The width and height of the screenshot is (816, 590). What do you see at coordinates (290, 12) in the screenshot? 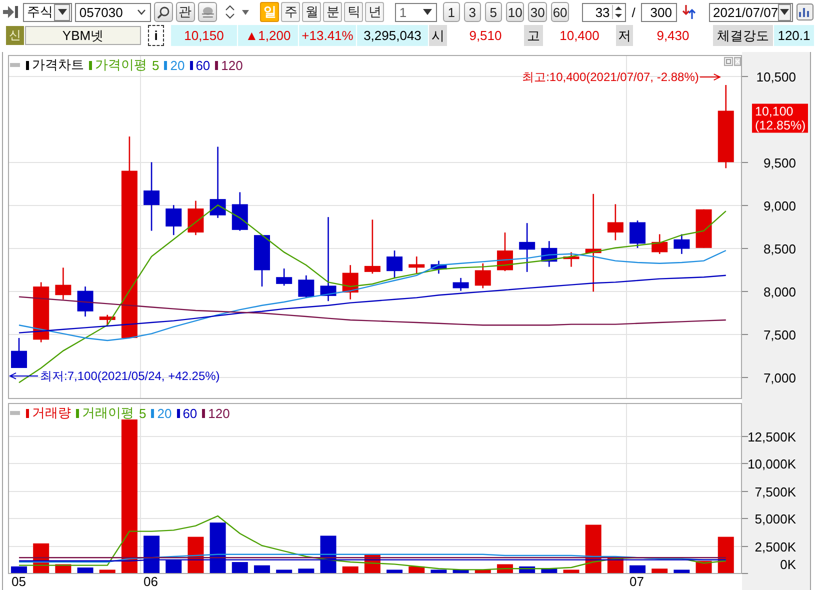
I see `period-tab: 주` at bounding box center [290, 12].